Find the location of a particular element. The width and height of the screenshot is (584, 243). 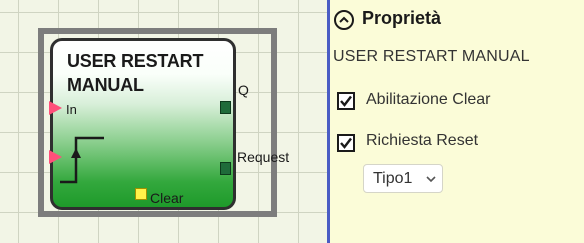

reset-request-checkbox is located at coordinates (346, 143).